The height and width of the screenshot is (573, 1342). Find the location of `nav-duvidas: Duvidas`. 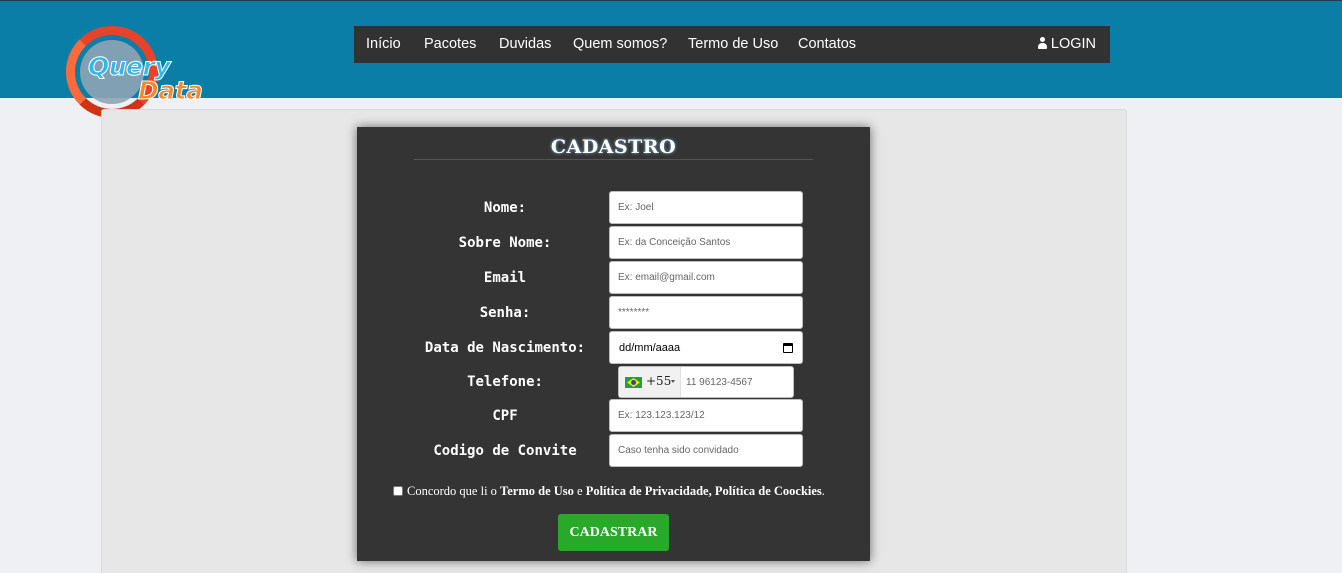

nav-duvidas: Duvidas is located at coordinates (525, 44).